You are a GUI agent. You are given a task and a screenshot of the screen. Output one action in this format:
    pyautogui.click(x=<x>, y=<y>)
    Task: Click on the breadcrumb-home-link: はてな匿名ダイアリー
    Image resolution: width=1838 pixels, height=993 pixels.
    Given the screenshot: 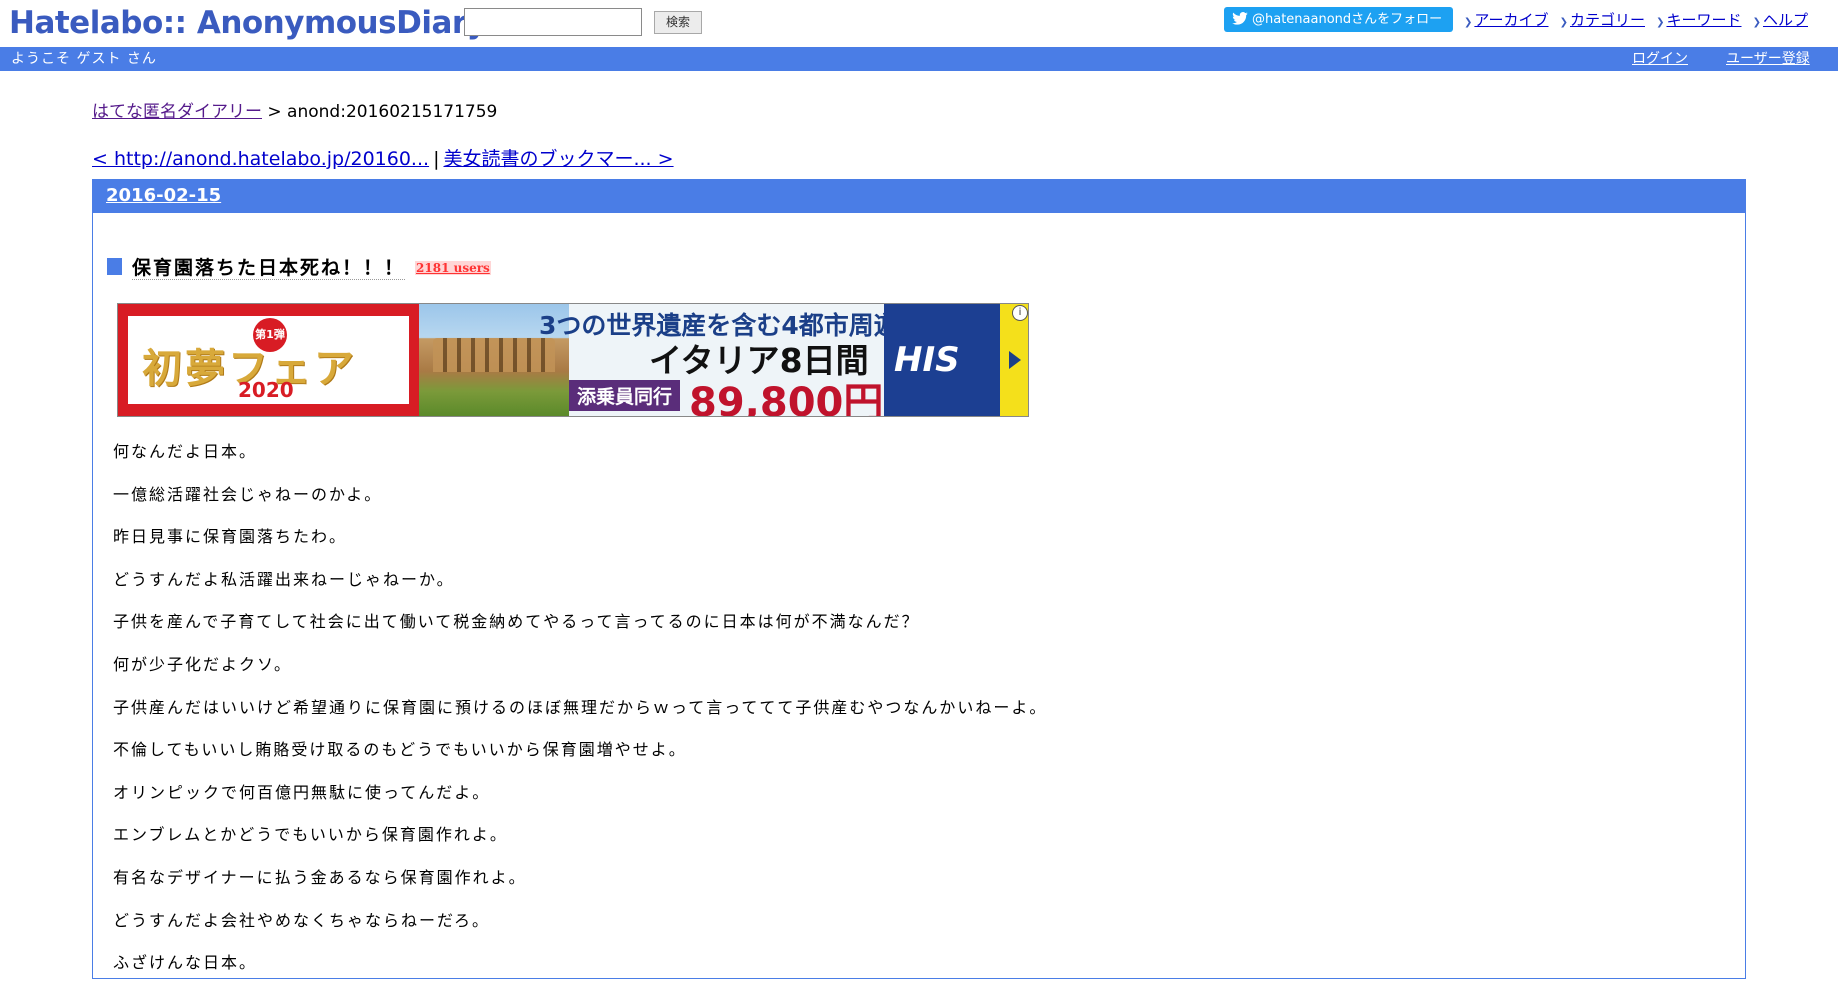 What is the action you would take?
    pyautogui.click(x=177, y=112)
    